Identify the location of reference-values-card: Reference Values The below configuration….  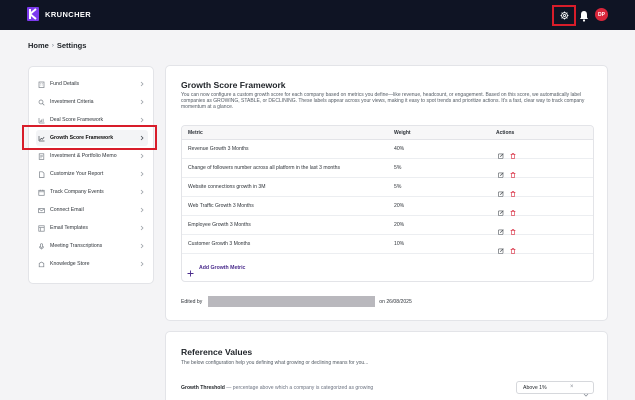
(386, 365).